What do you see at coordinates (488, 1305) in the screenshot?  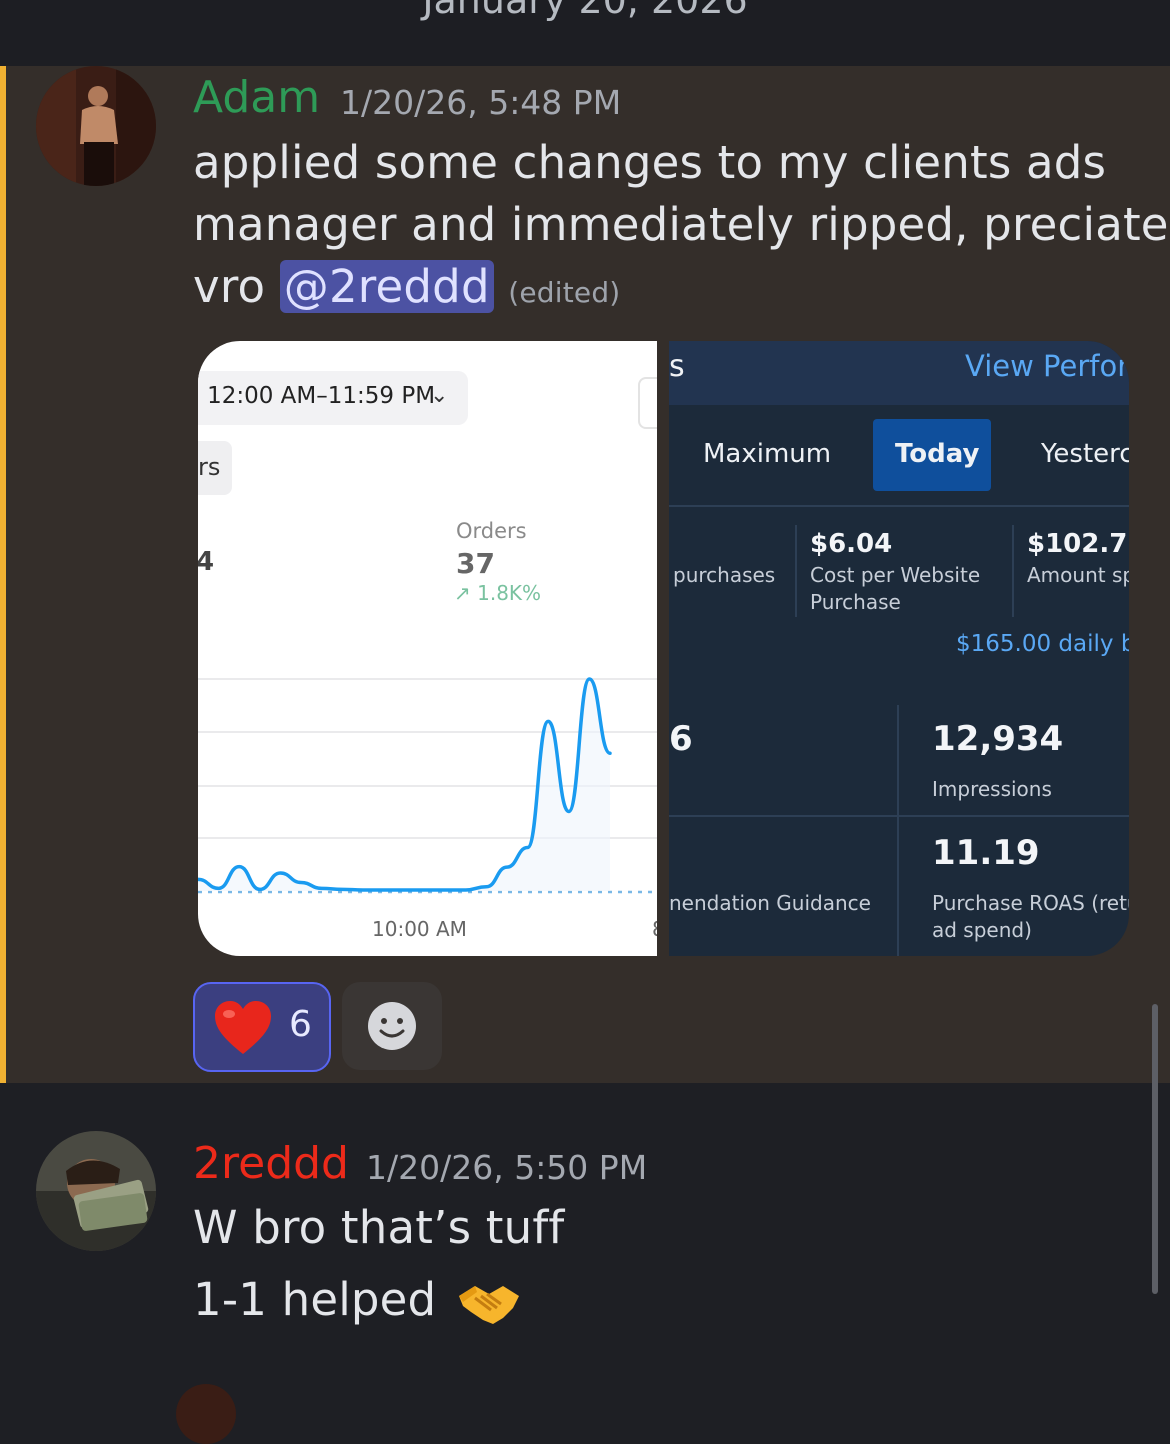 I see `handshake-emoji` at bounding box center [488, 1305].